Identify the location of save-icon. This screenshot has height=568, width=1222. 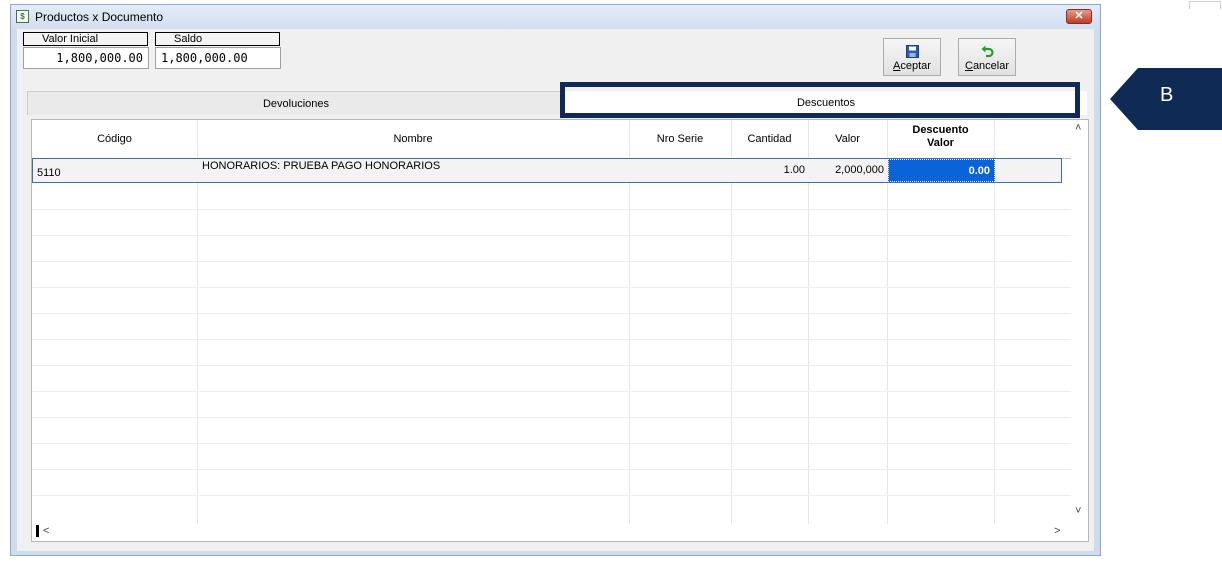
(912, 51).